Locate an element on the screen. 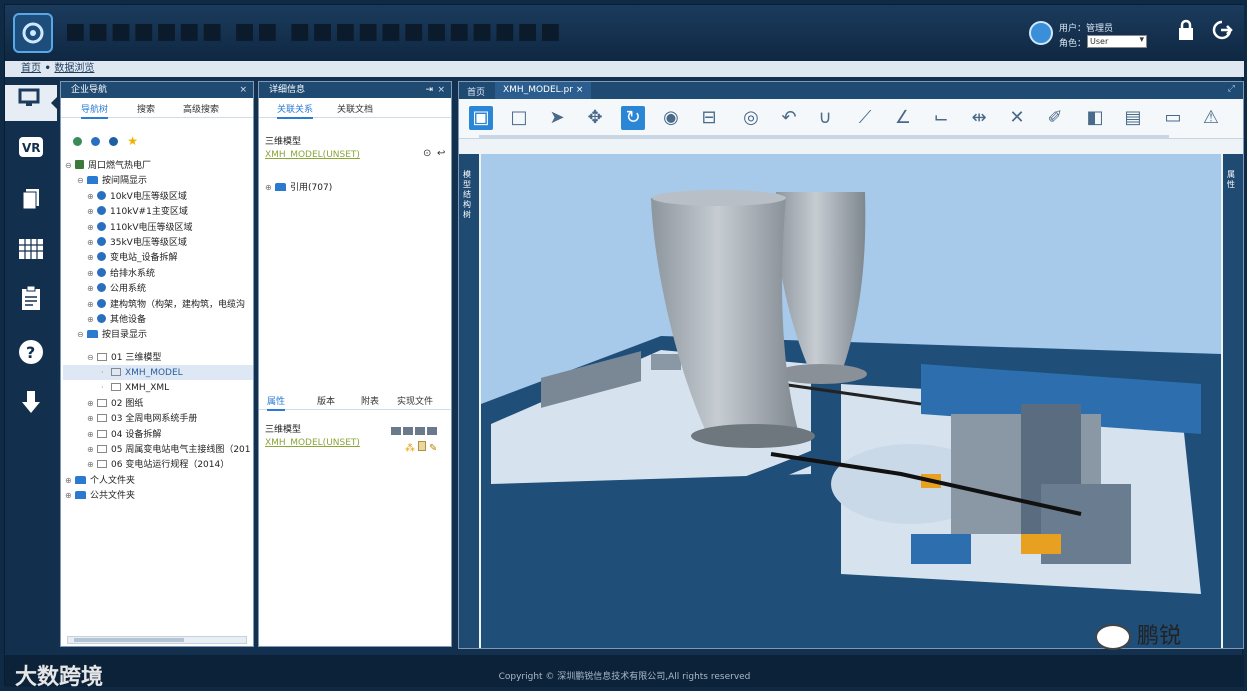 Image resolution: width=1247 pixels, height=691 pixels. tab-attachments: 附表 is located at coordinates (370, 400).